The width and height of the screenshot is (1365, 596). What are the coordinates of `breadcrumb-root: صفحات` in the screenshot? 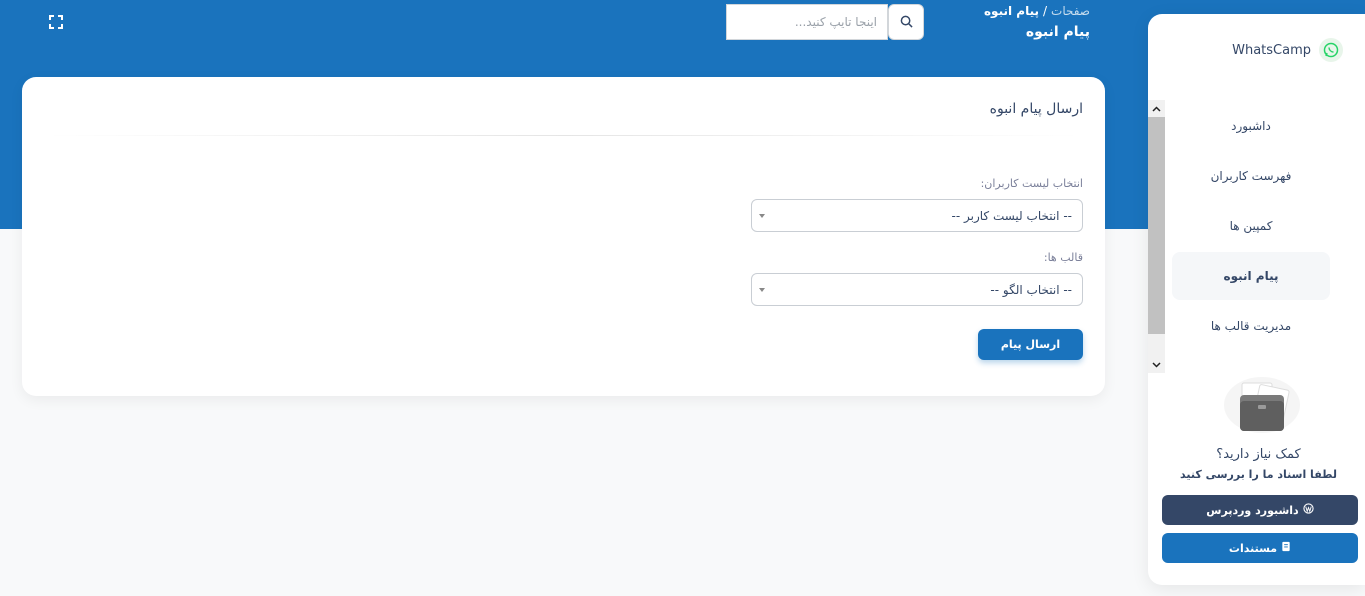 It's located at (1070, 11).